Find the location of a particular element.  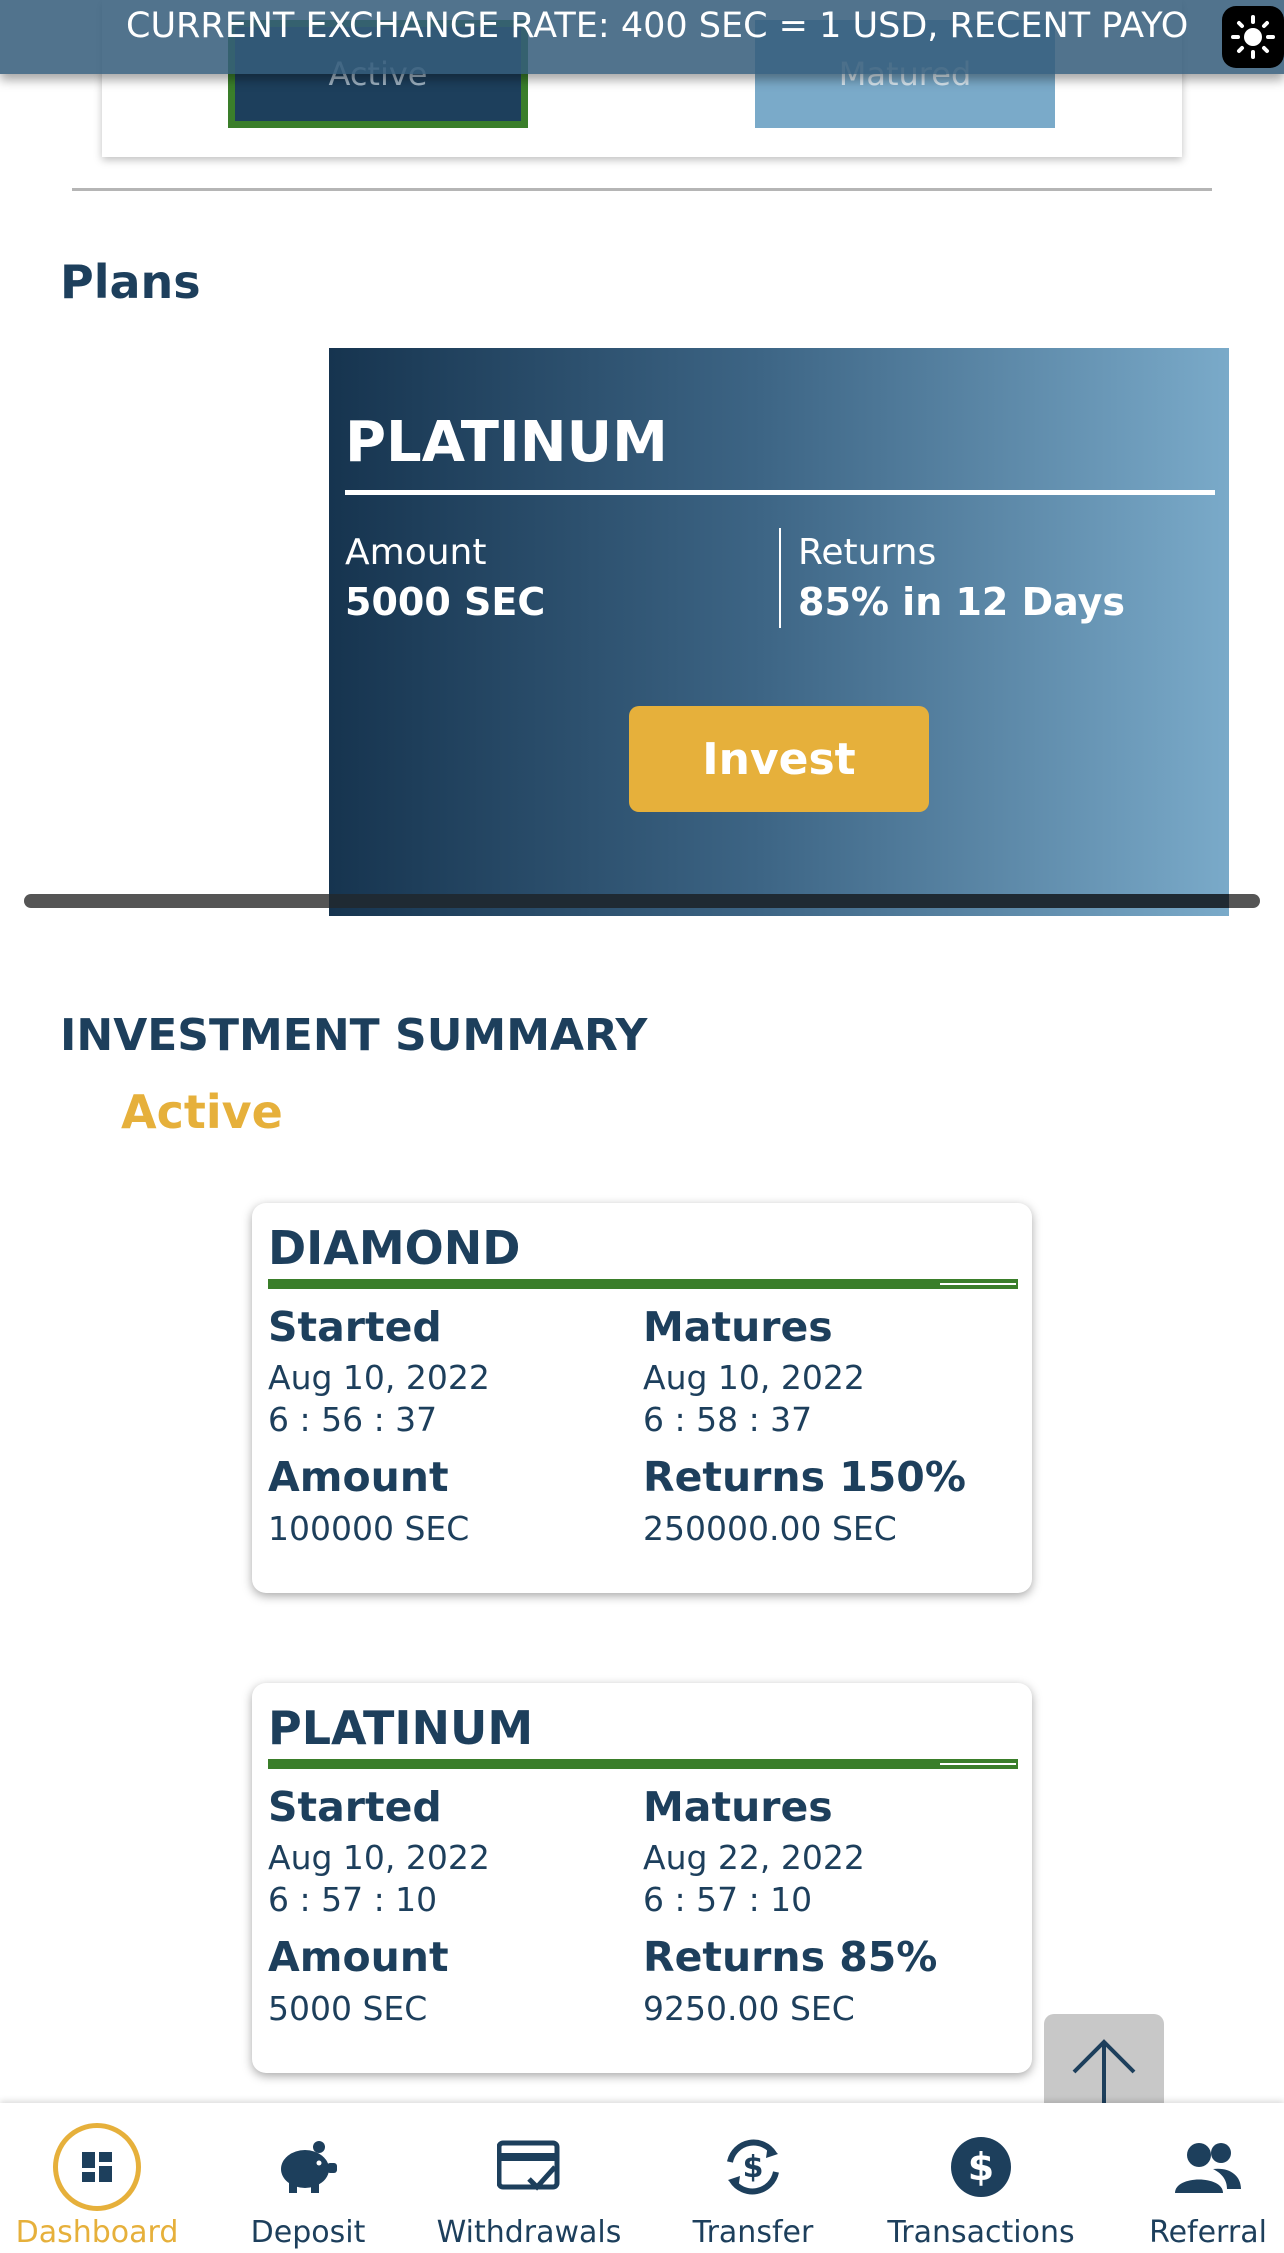

piggy-bank-icon is located at coordinates (308, 2167).